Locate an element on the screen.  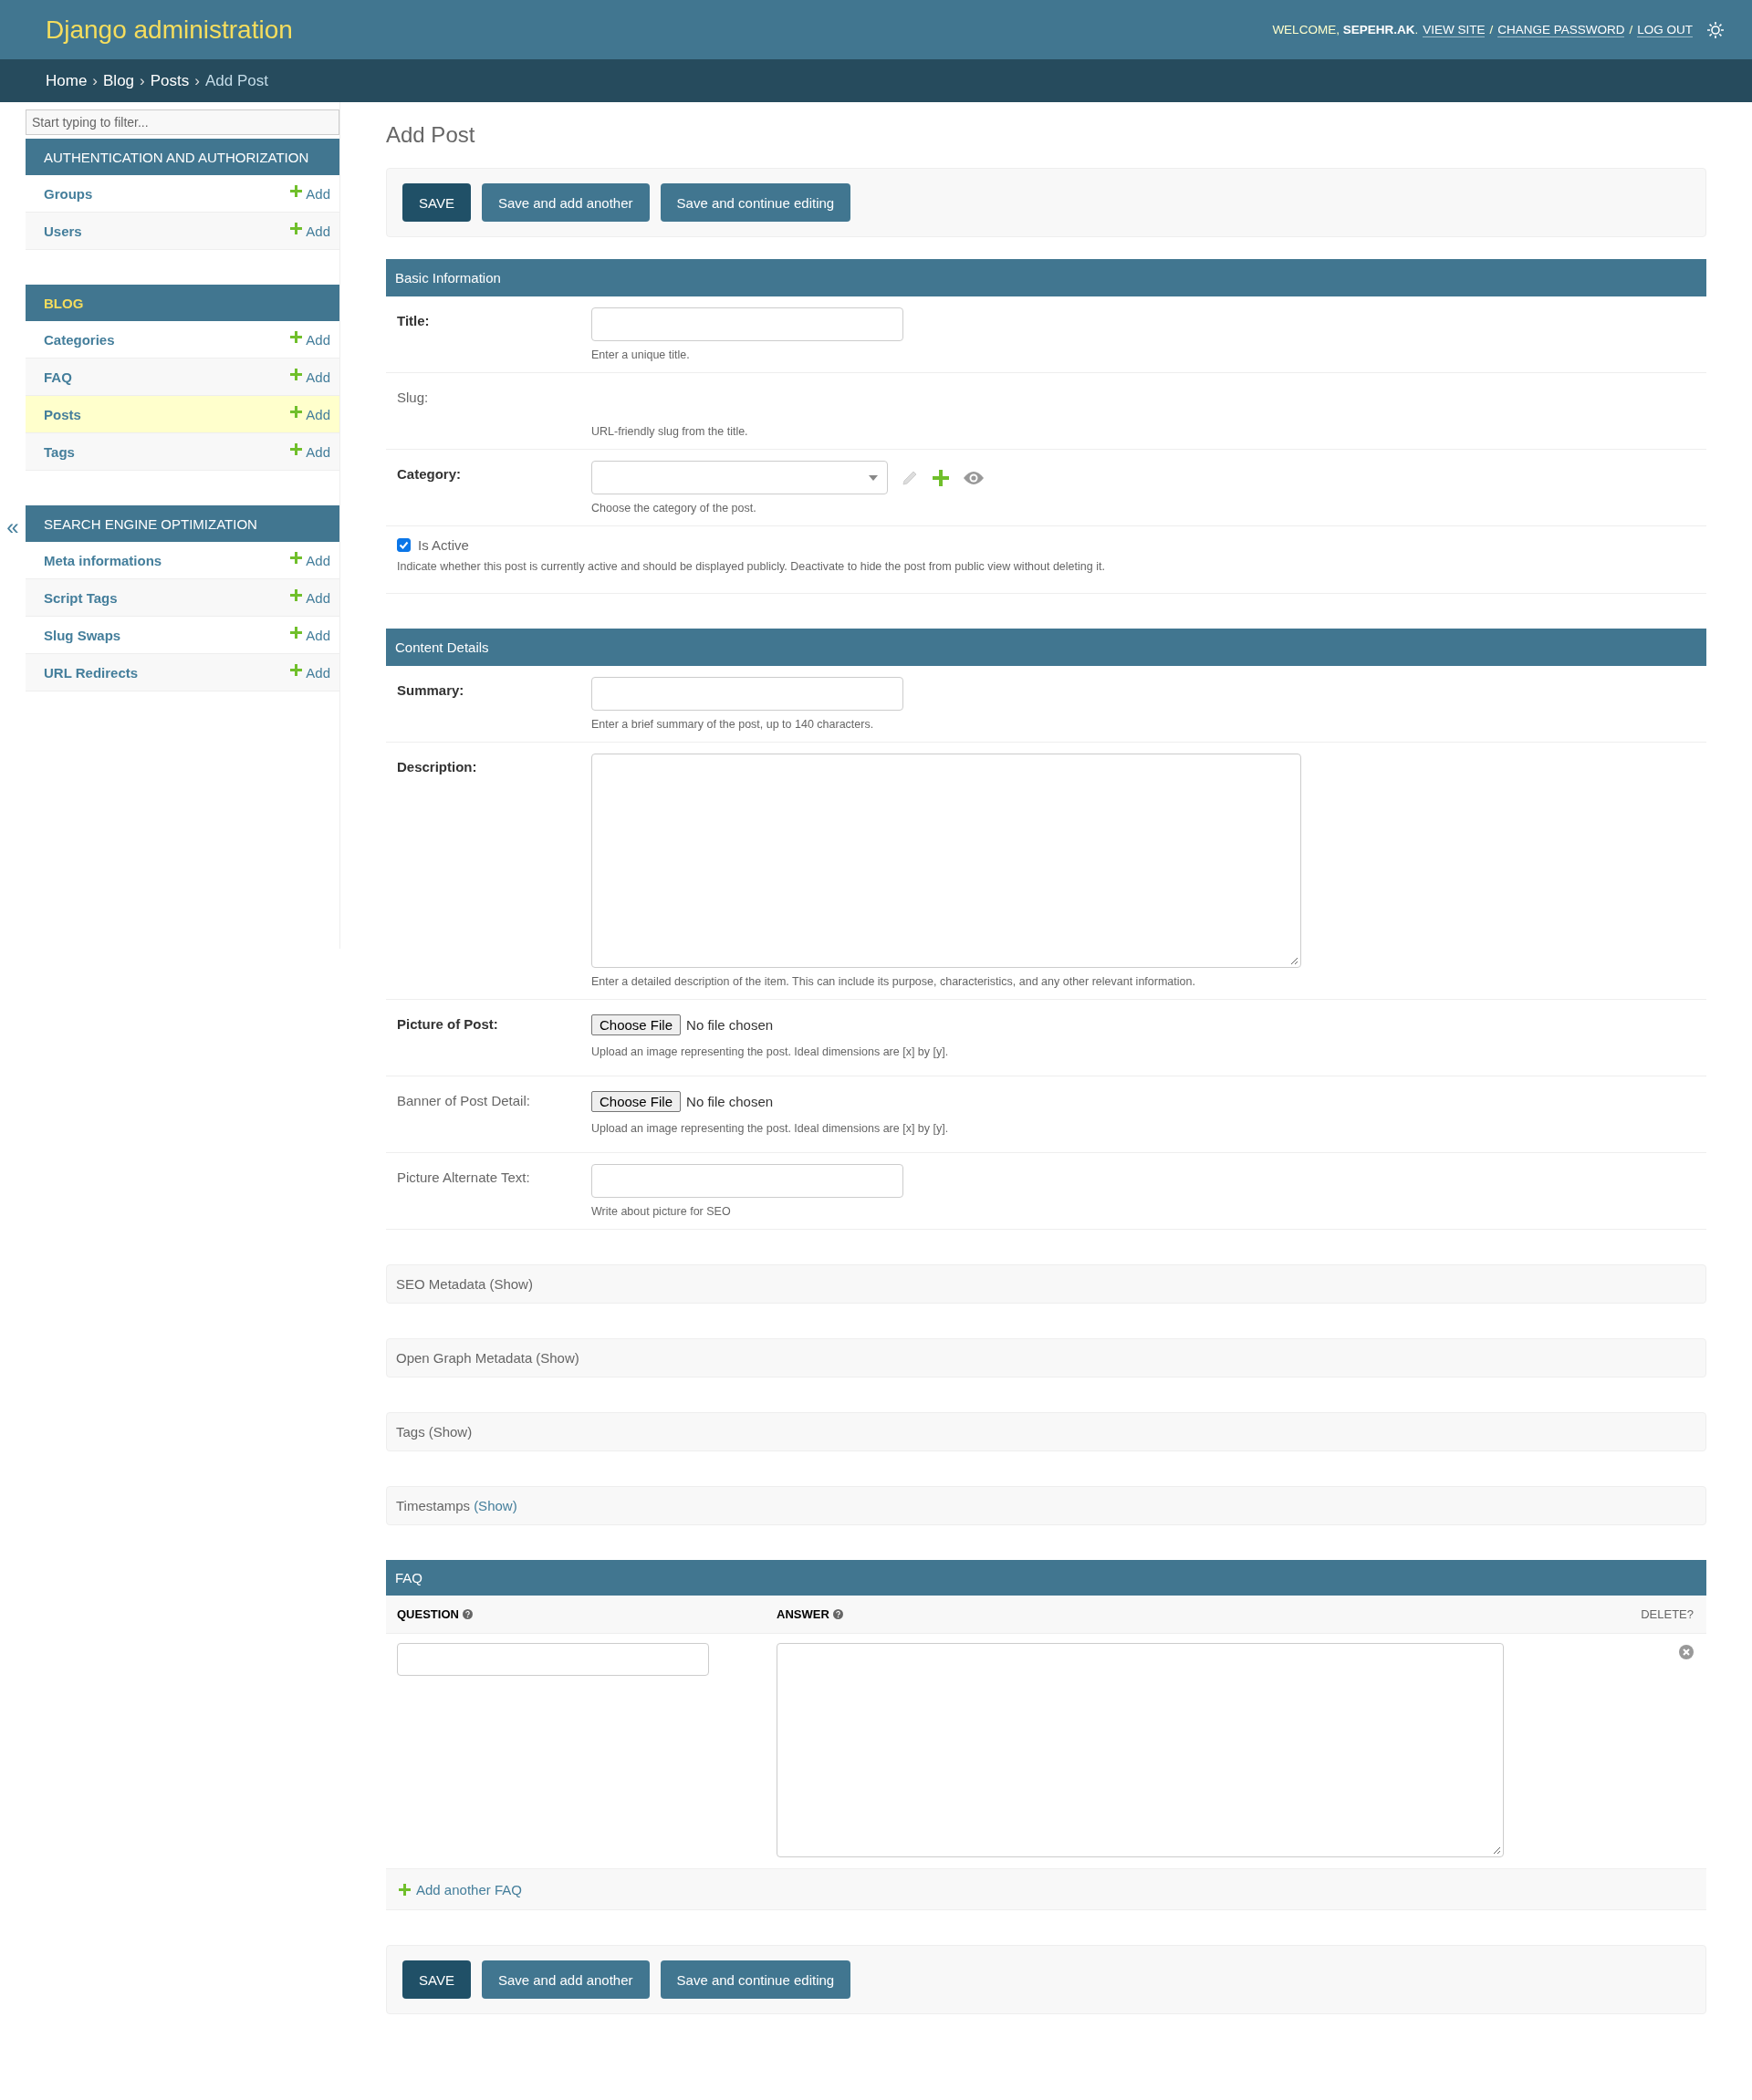
textarea-field is located at coordinates (946, 861).